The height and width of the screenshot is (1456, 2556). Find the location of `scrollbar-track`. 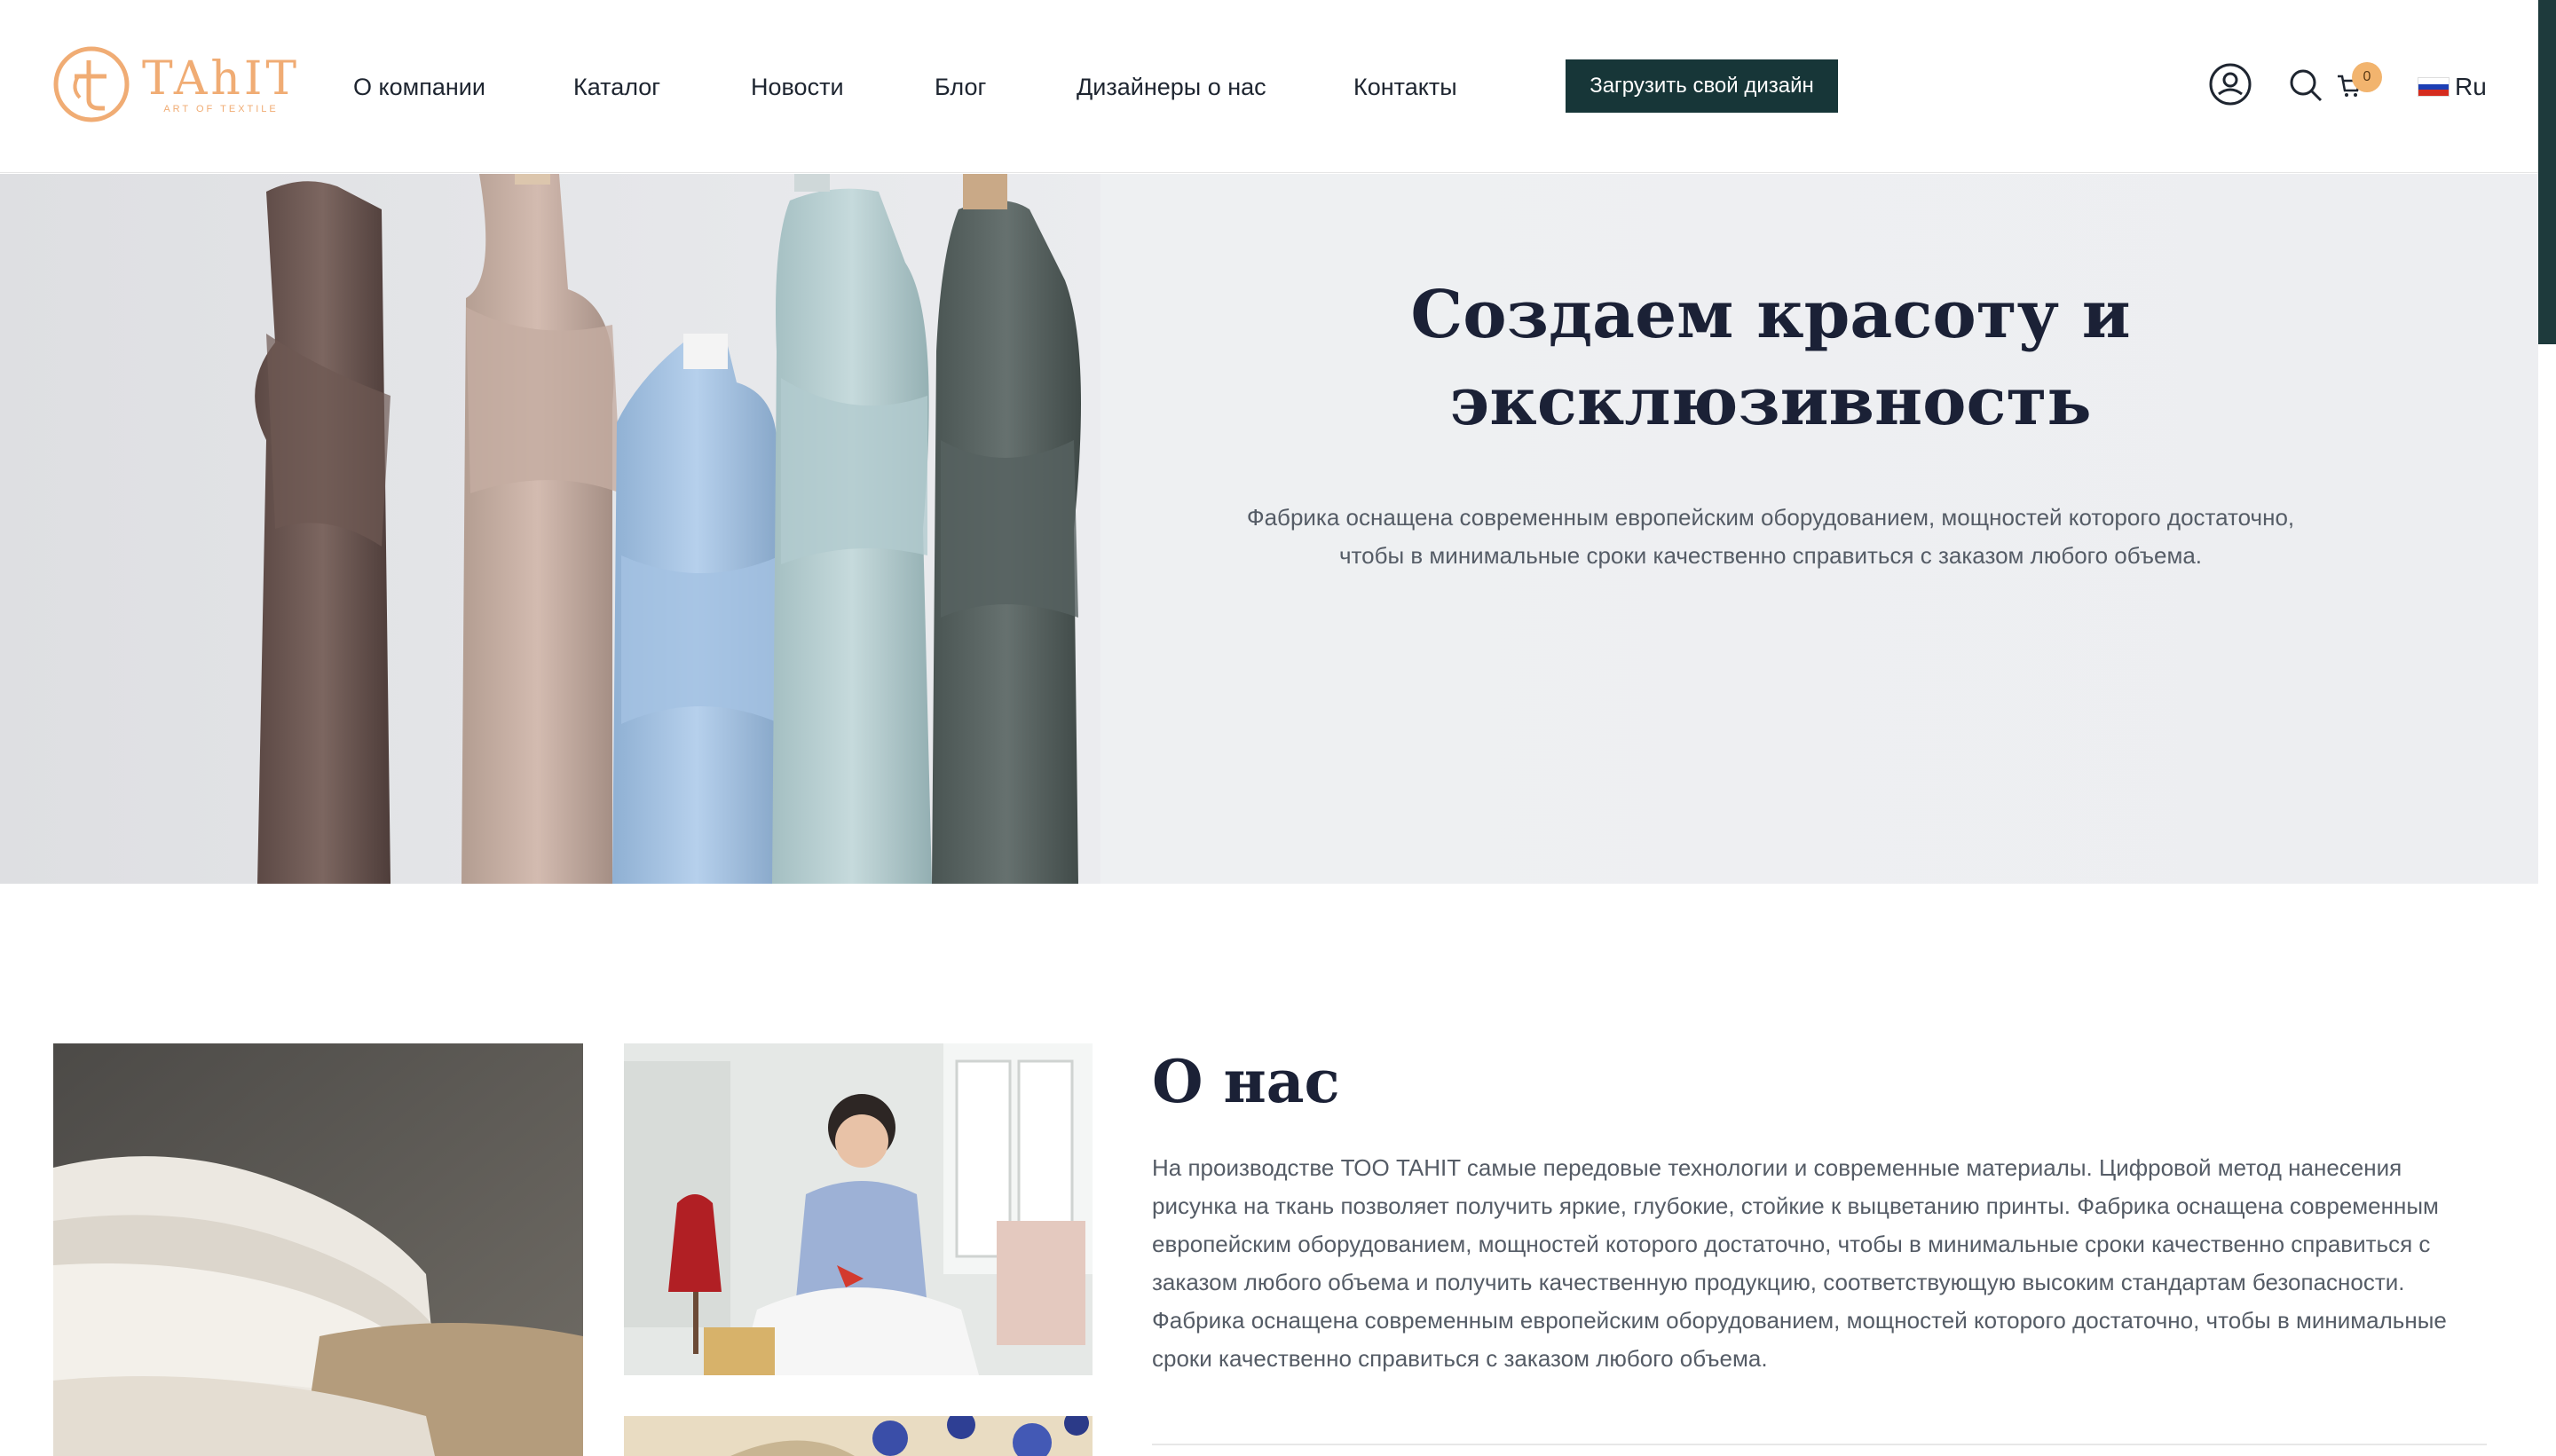

scrollbar-track is located at coordinates (2547, 728).